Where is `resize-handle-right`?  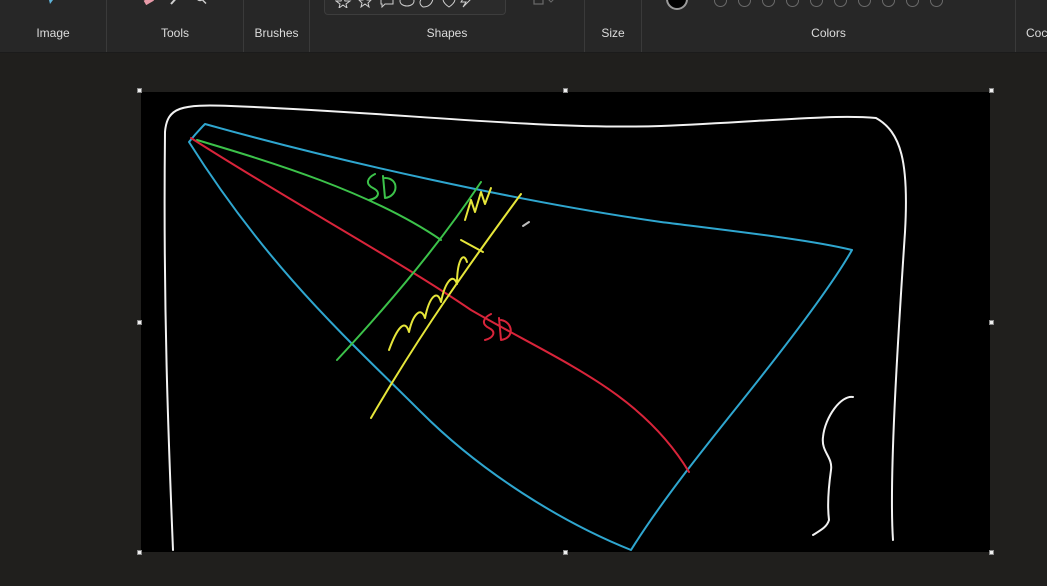
resize-handle-right is located at coordinates (991, 322).